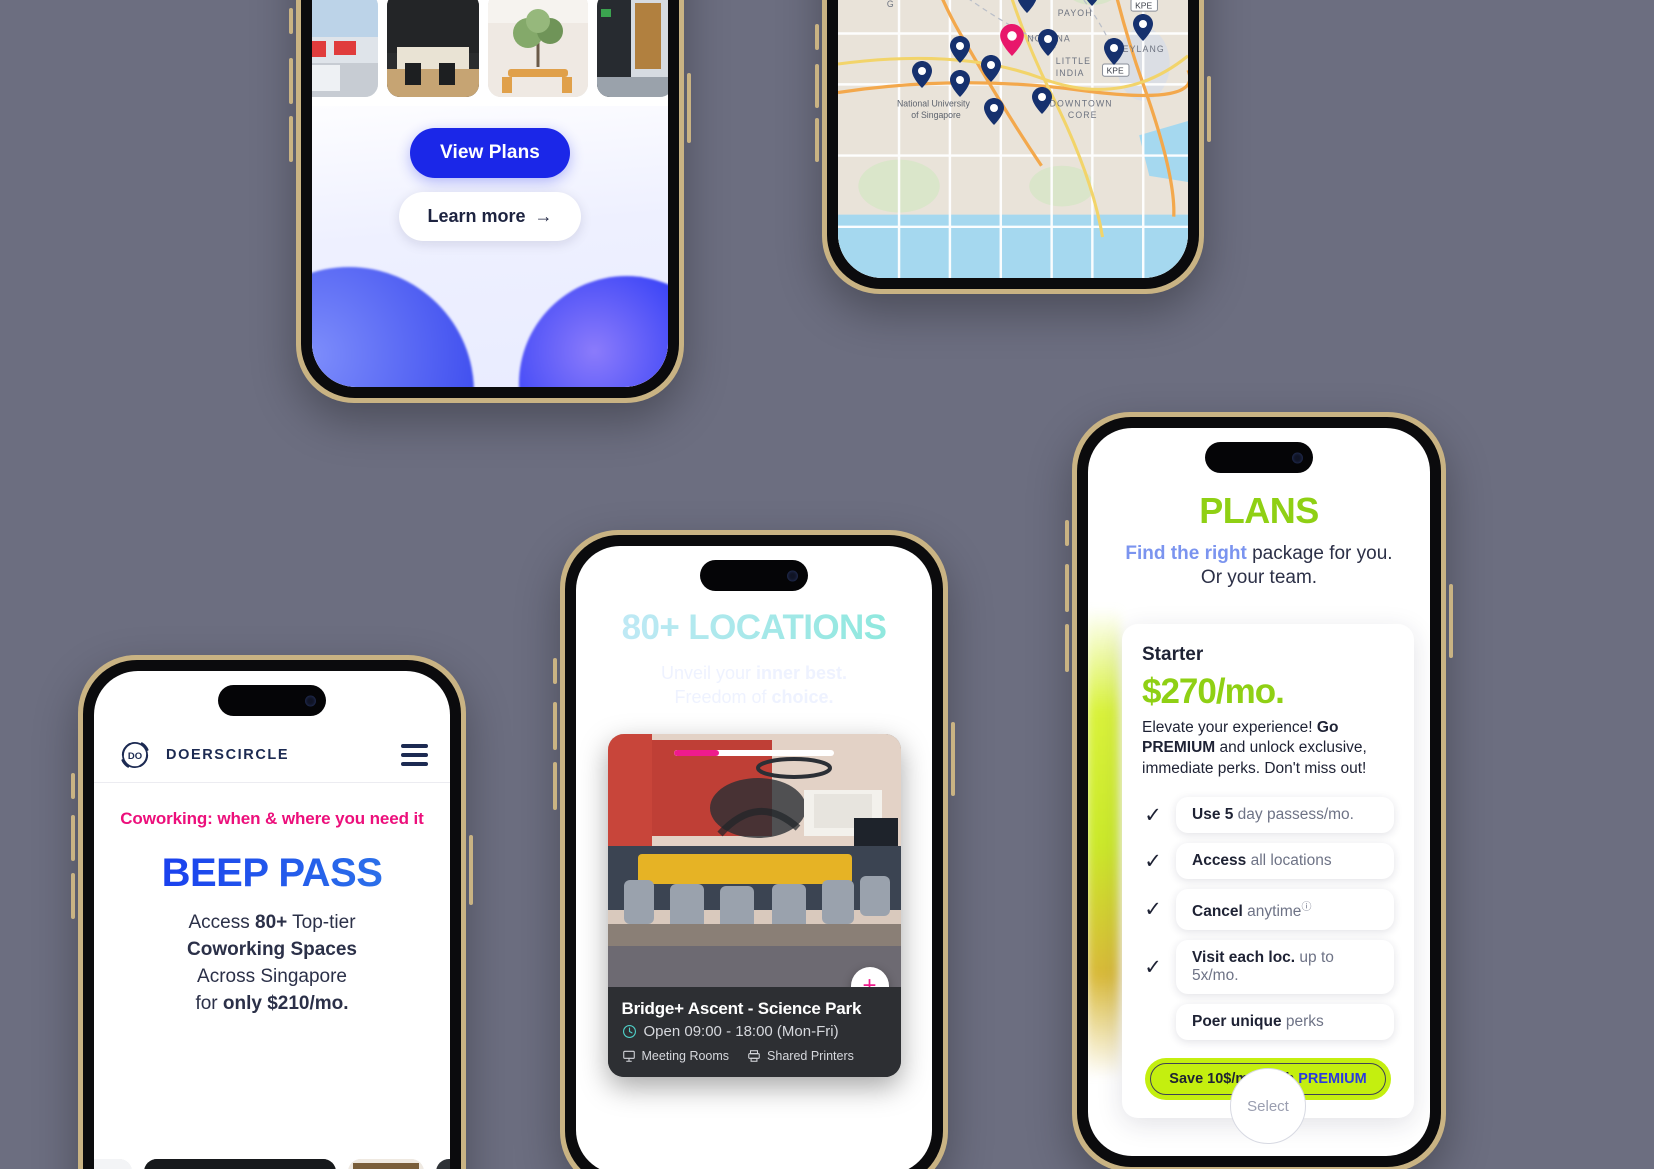 Image resolution: width=1654 pixels, height=1169 pixels. What do you see at coordinates (240, 1164) in the screenshot?
I see `site-photo: WEST` at bounding box center [240, 1164].